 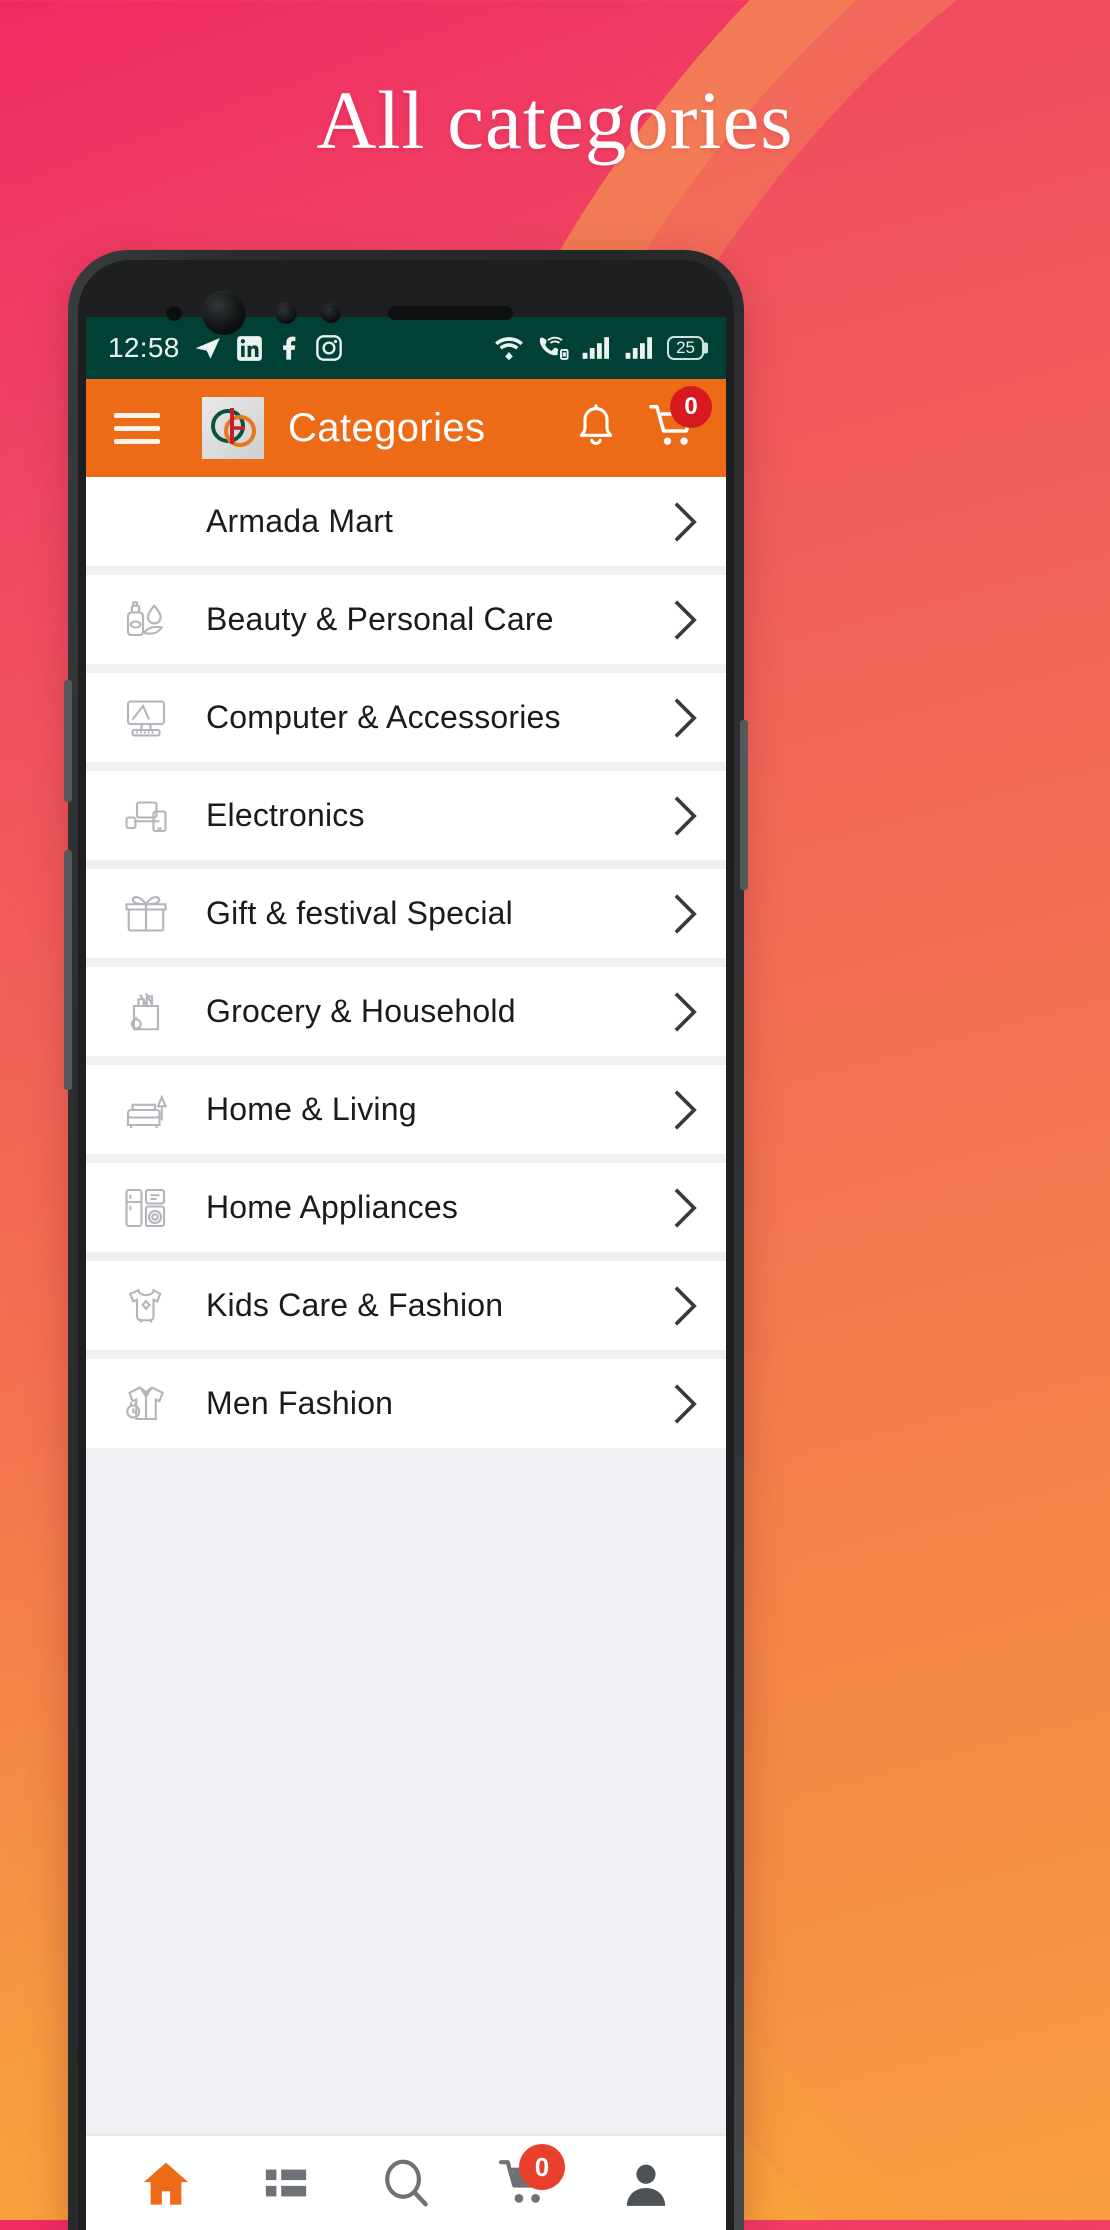 I want to click on category-row: Kids Care & Fashion, so click(x=406, y=1310).